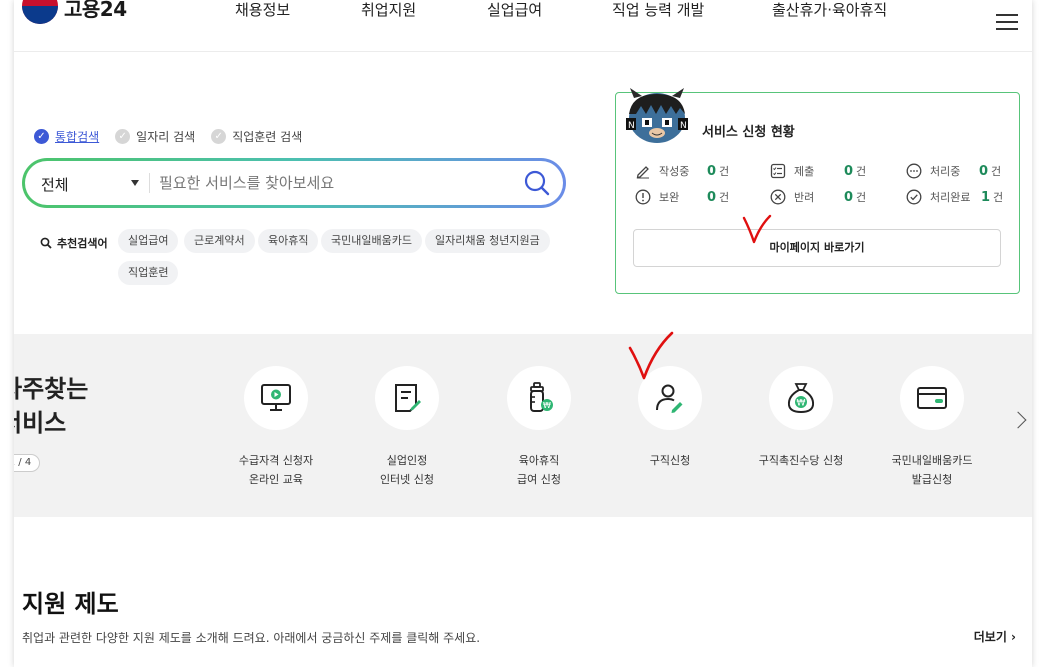  I want to click on service-job-application: 구직신청, so click(670, 418).